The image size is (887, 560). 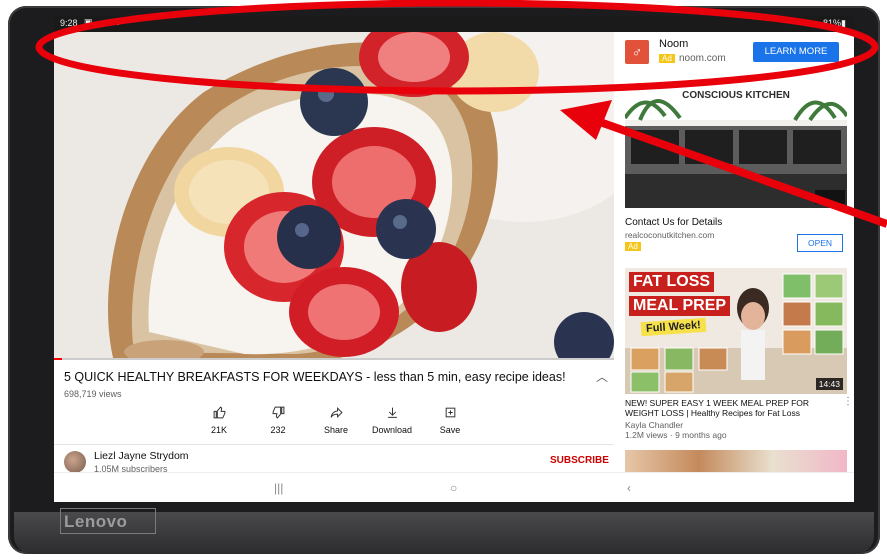 I want to click on video-thumbnail: FAT LOSS MEAL PREP Full Week! 14:43, so click(x=736, y=331).